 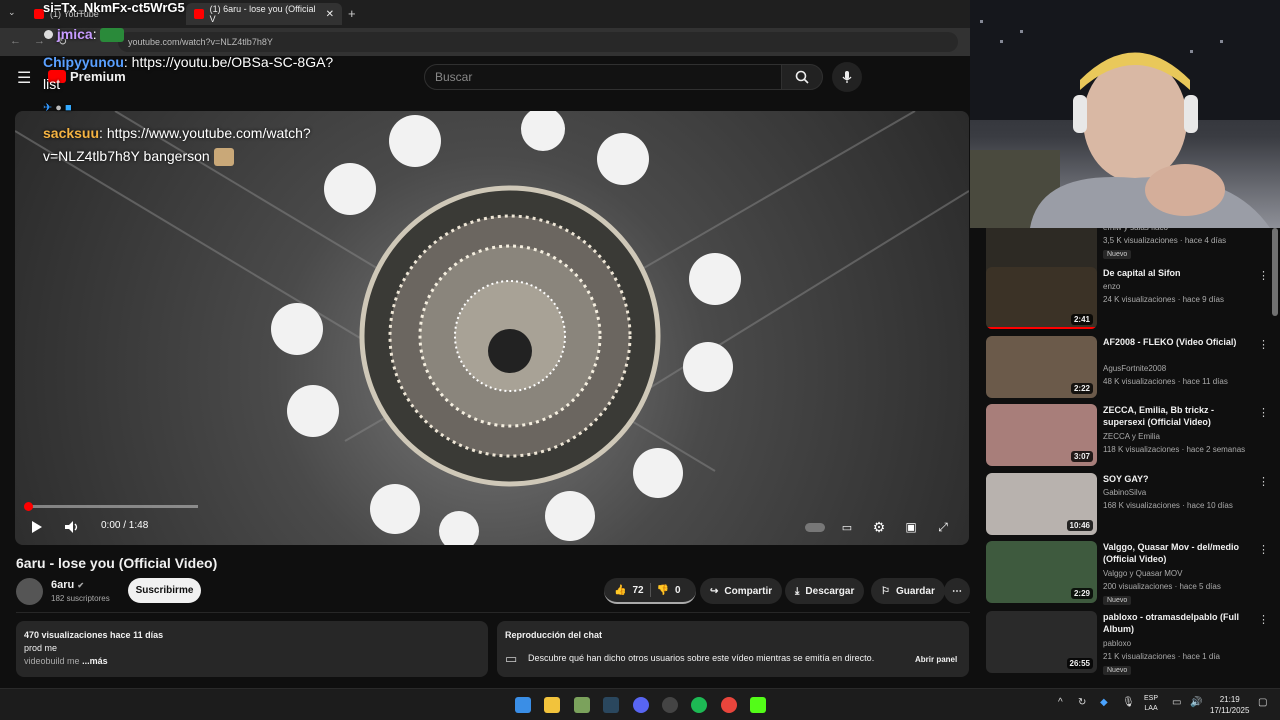 What do you see at coordinates (957, 591) in the screenshot?
I see `more-actions-button: ⋯` at bounding box center [957, 591].